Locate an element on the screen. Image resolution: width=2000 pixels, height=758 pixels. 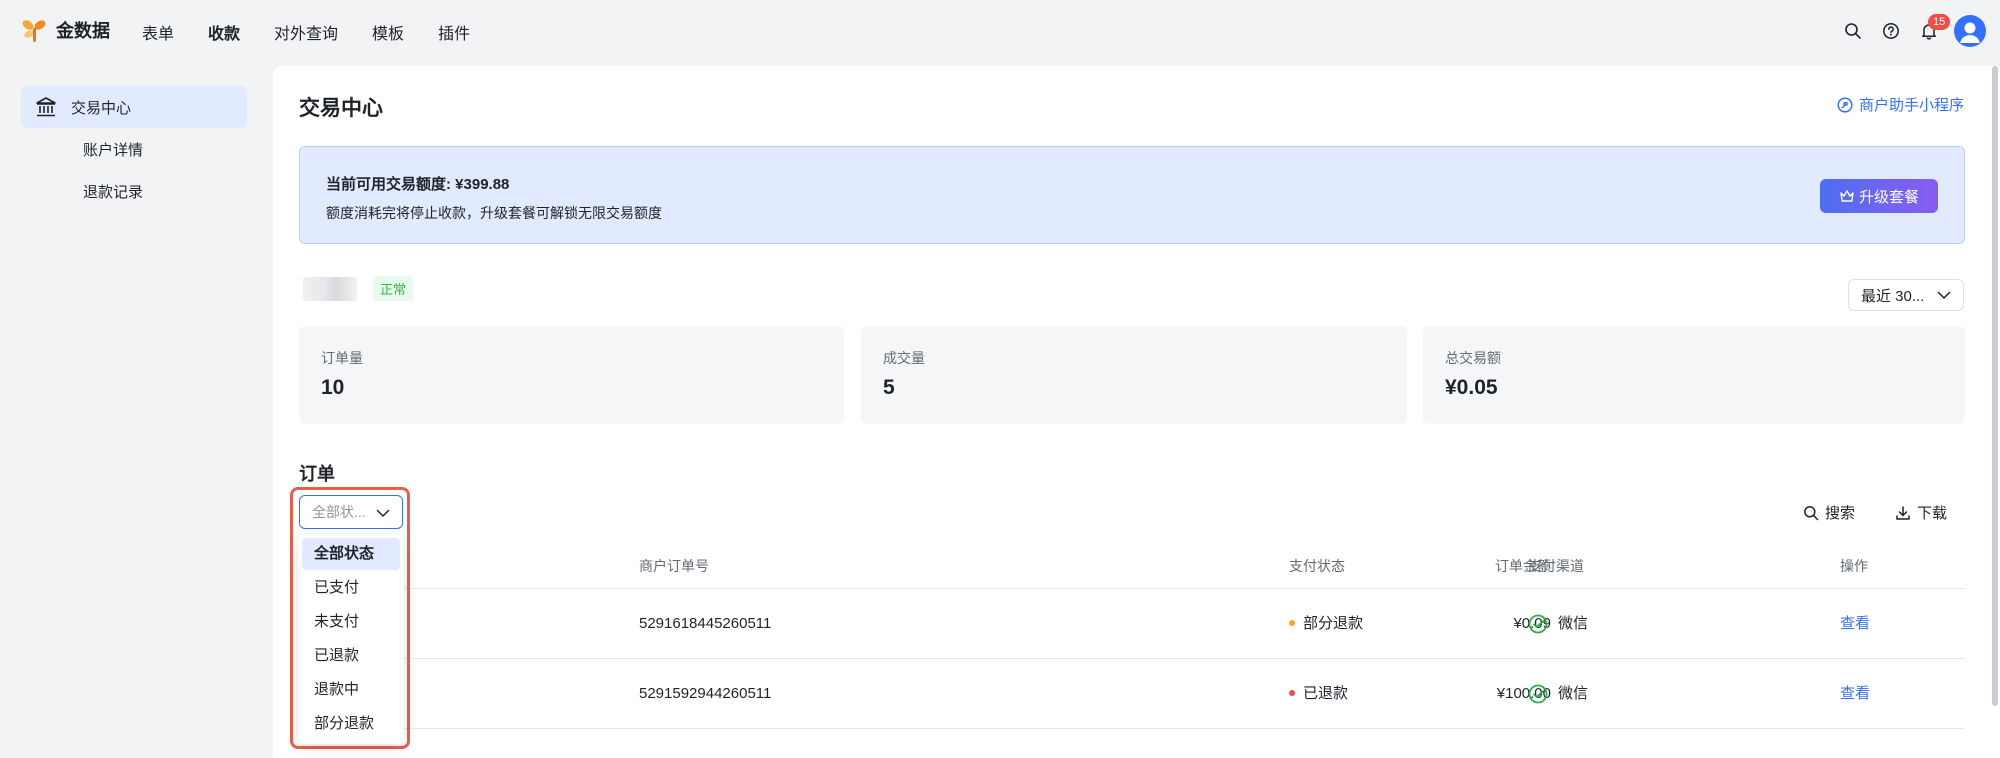
nav-templates: 模板 is located at coordinates (388, 32).